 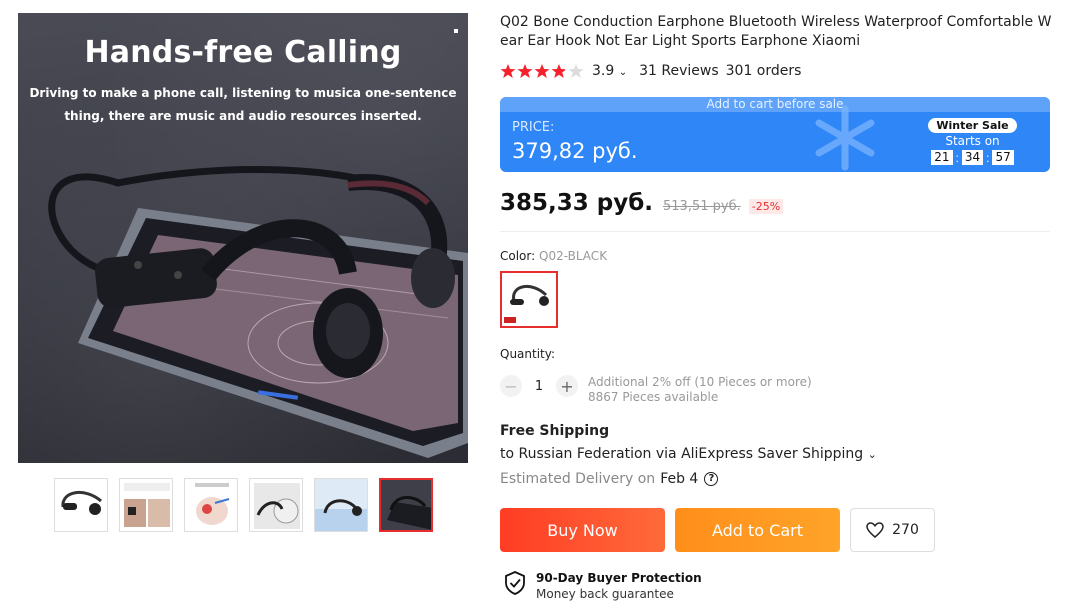 I want to click on timer-minutes: 34, so click(x=972, y=157).